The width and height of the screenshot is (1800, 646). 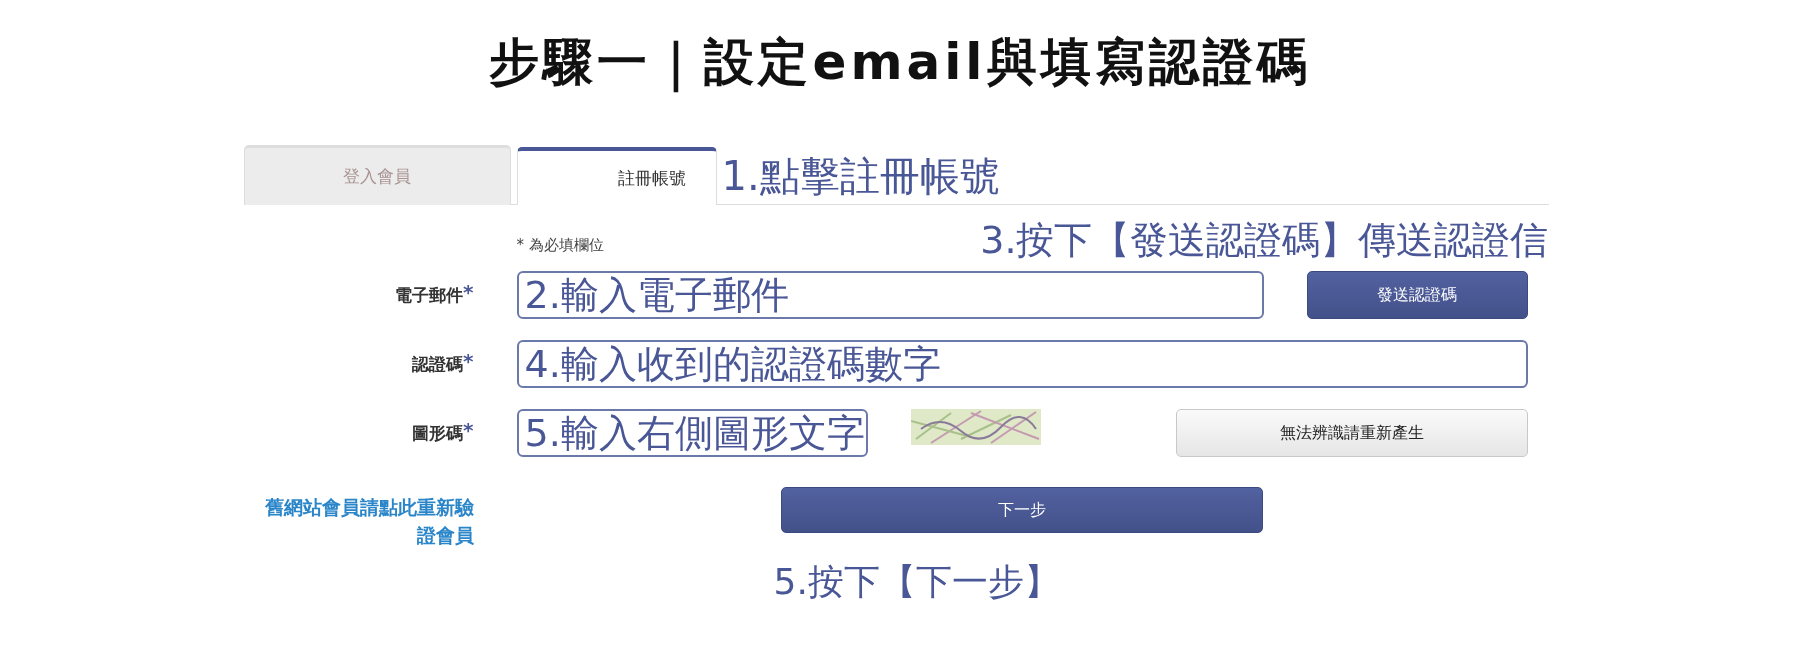 What do you see at coordinates (429, 295) in the screenshot?
I see `field-label: 電子郵件` at bounding box center [429, 295].